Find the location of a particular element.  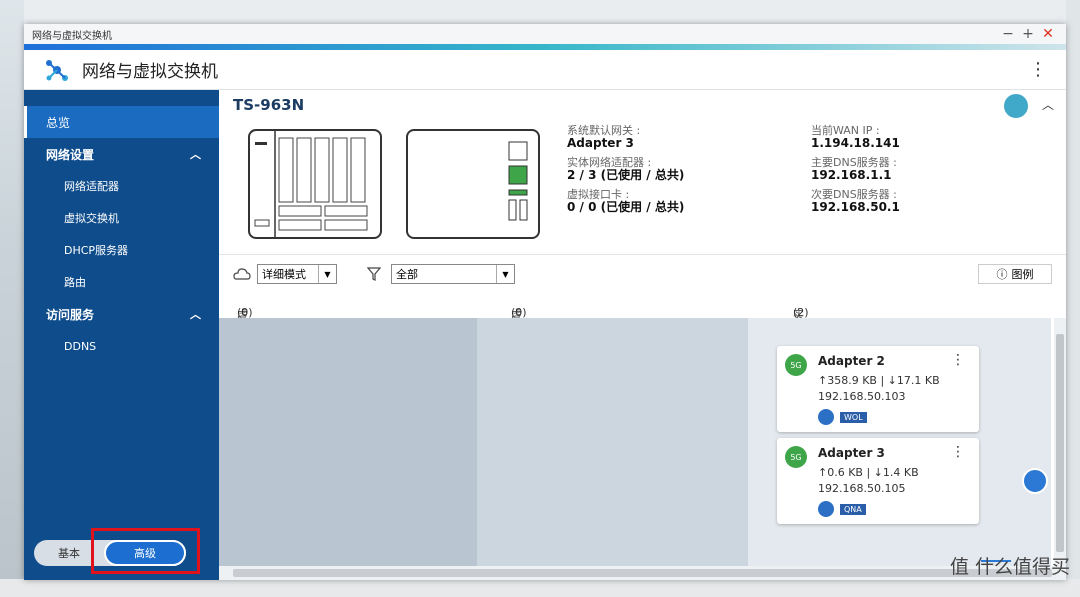

window-title: 网络与虚拟交换机 is located at coordinates (72, 36).